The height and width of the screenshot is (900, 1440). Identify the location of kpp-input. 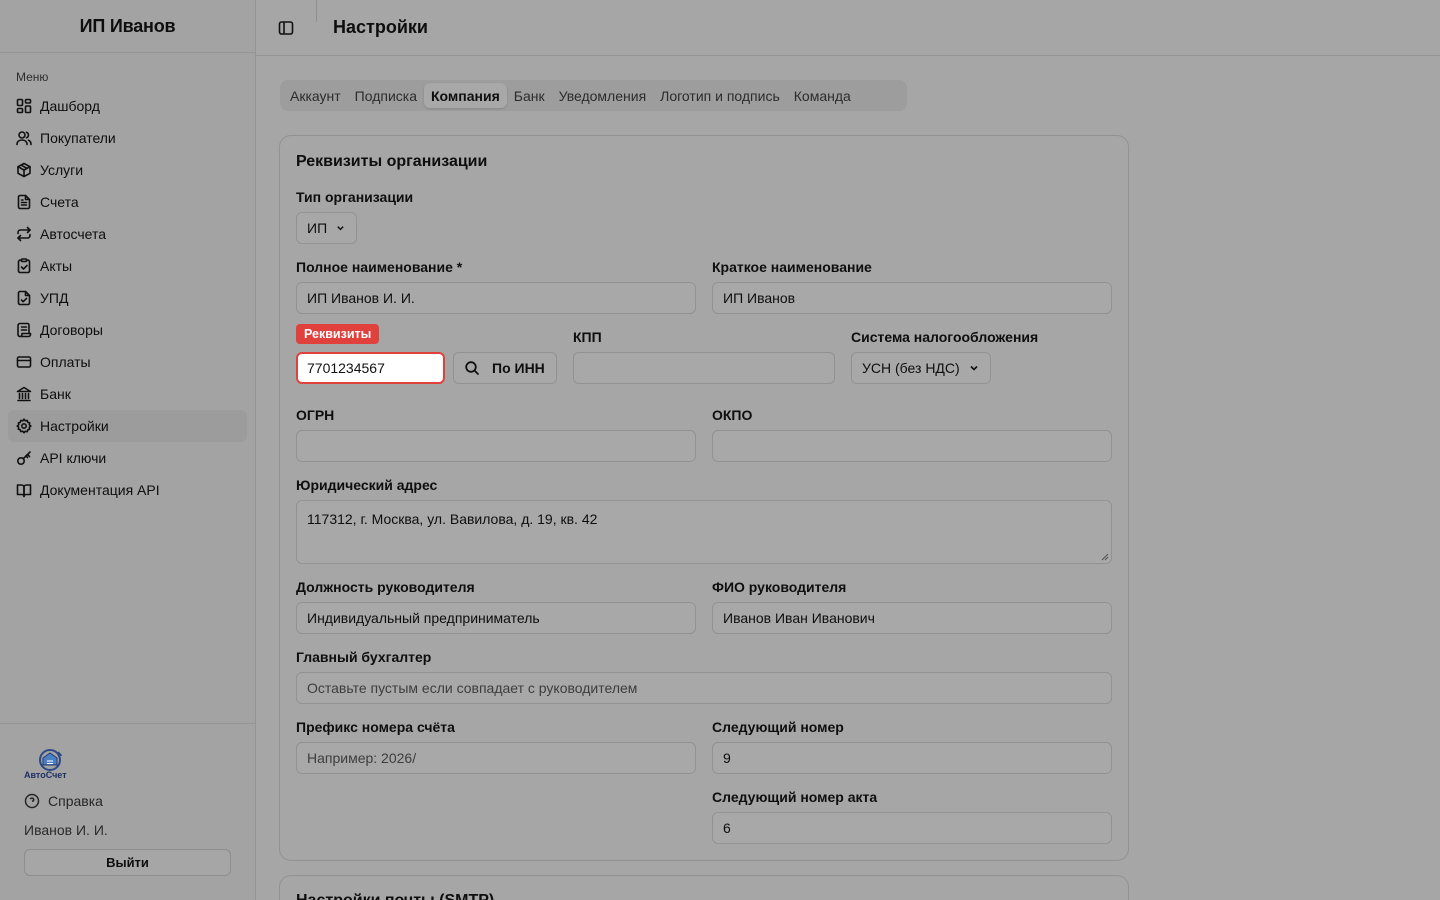
(704, 368).